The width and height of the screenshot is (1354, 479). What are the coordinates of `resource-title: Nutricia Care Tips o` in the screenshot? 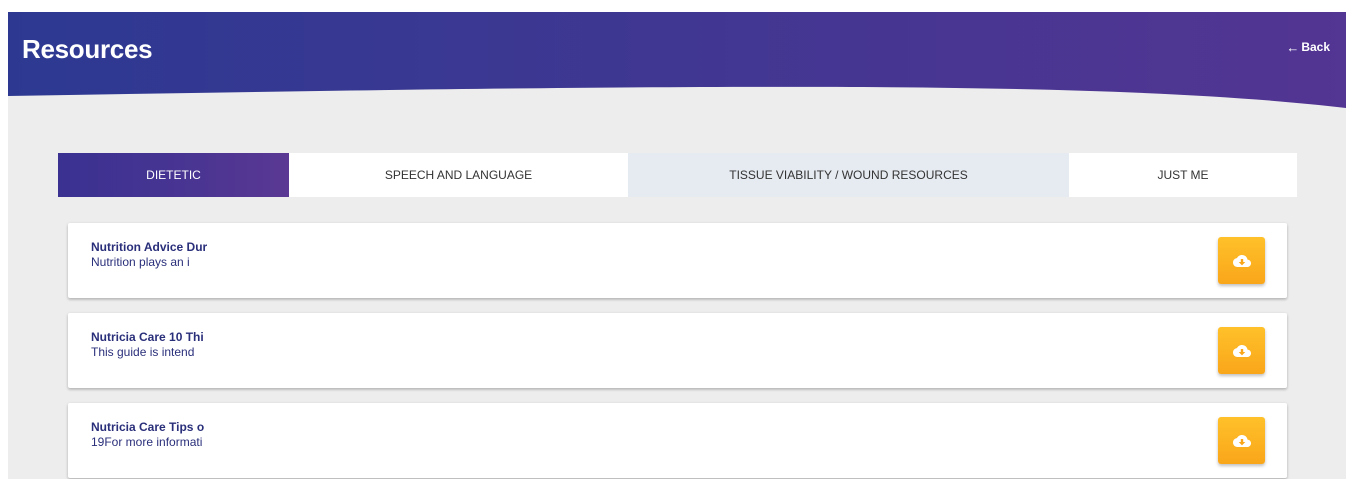 It's located at (148, 427).